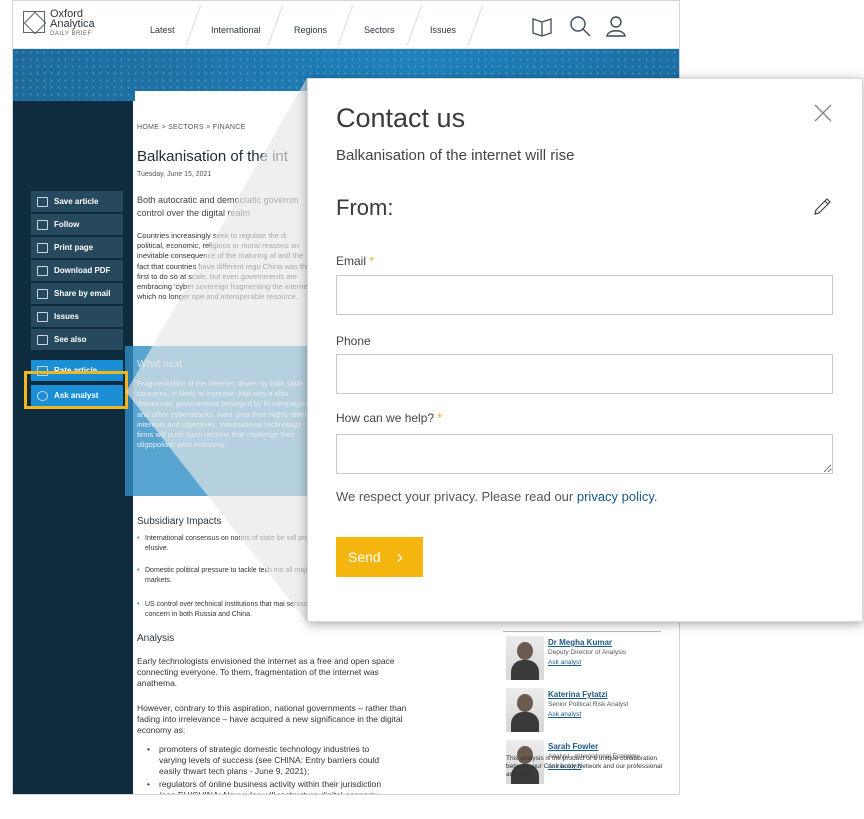  Describe the element at coordinates (82, 293) in the screenshot. I see `tool-label: Share by email` at that location.